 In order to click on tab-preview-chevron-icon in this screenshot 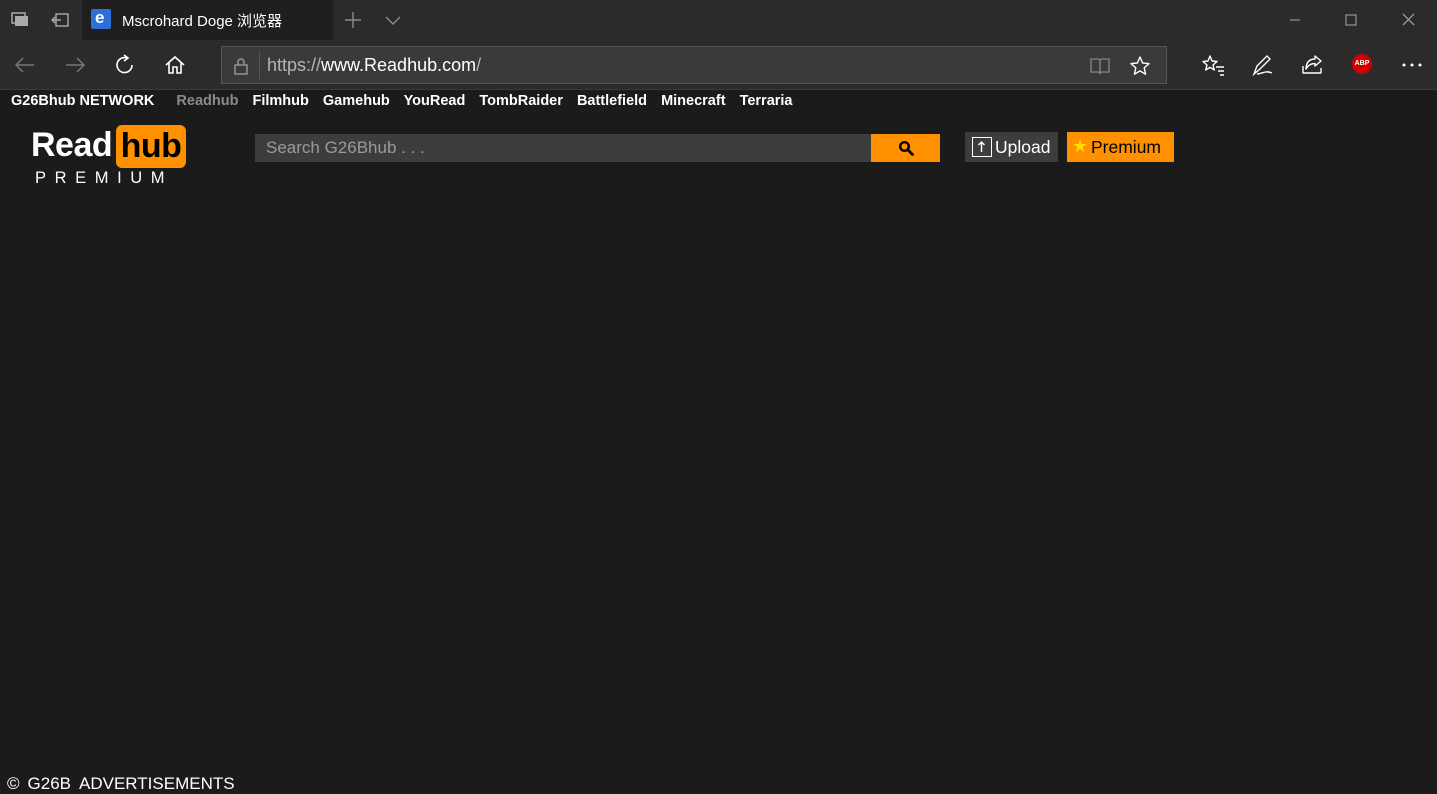, I will do `click(393, 20)`.